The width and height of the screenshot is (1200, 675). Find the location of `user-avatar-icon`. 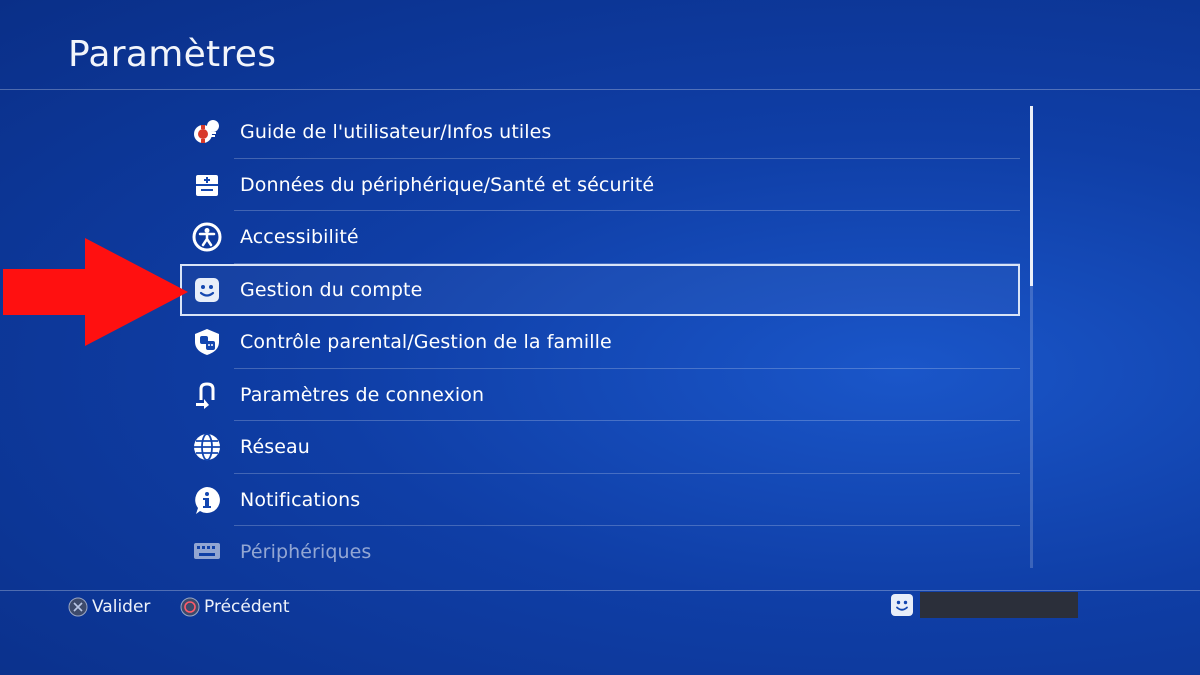

user-avatar-icon is located at coordinates (902, 605).